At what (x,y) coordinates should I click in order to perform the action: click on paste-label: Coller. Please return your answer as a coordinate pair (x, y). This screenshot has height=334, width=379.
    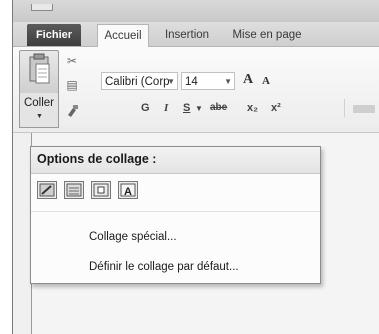
    Looking at the image, I should click on (39, 103).